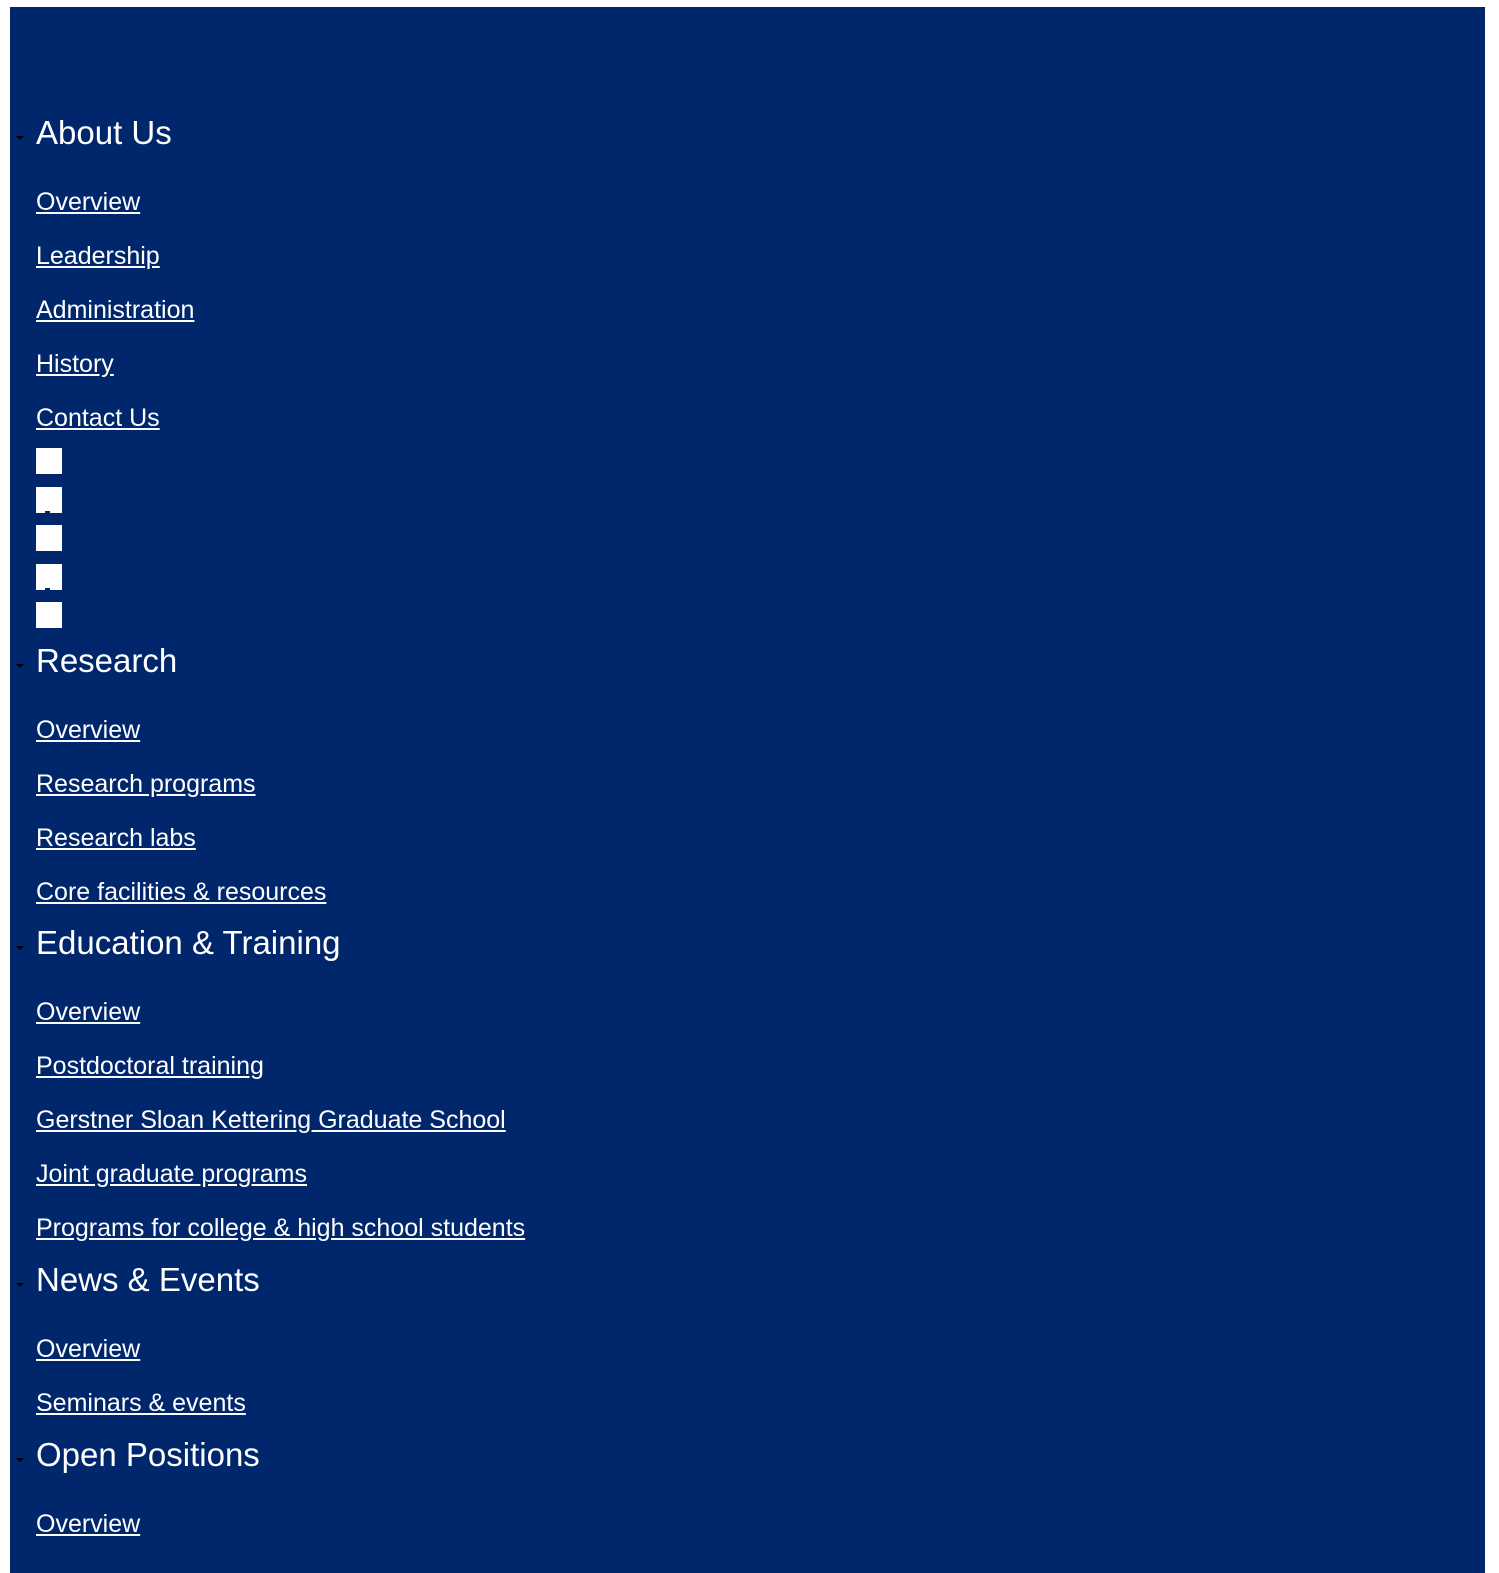  What do you see at coordinates (271, 1120) in the screenshot?
I see `link-graduate-school: Gerstner Sloan Kettering Graduate School` at bounding box center [271, 1120].